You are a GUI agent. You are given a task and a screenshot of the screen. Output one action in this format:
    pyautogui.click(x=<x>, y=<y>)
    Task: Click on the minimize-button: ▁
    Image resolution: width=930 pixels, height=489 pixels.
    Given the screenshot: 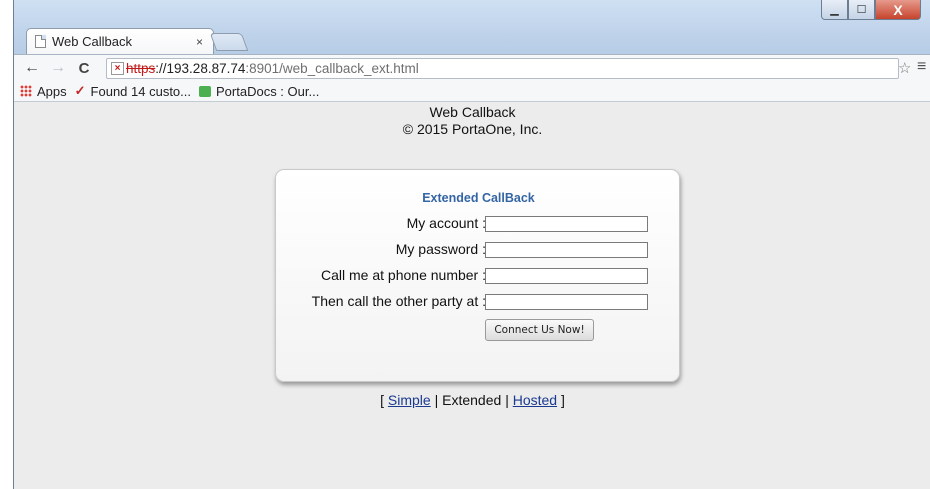 What is the action you would take?
    pyautogui.click(x=834, y=10)
    